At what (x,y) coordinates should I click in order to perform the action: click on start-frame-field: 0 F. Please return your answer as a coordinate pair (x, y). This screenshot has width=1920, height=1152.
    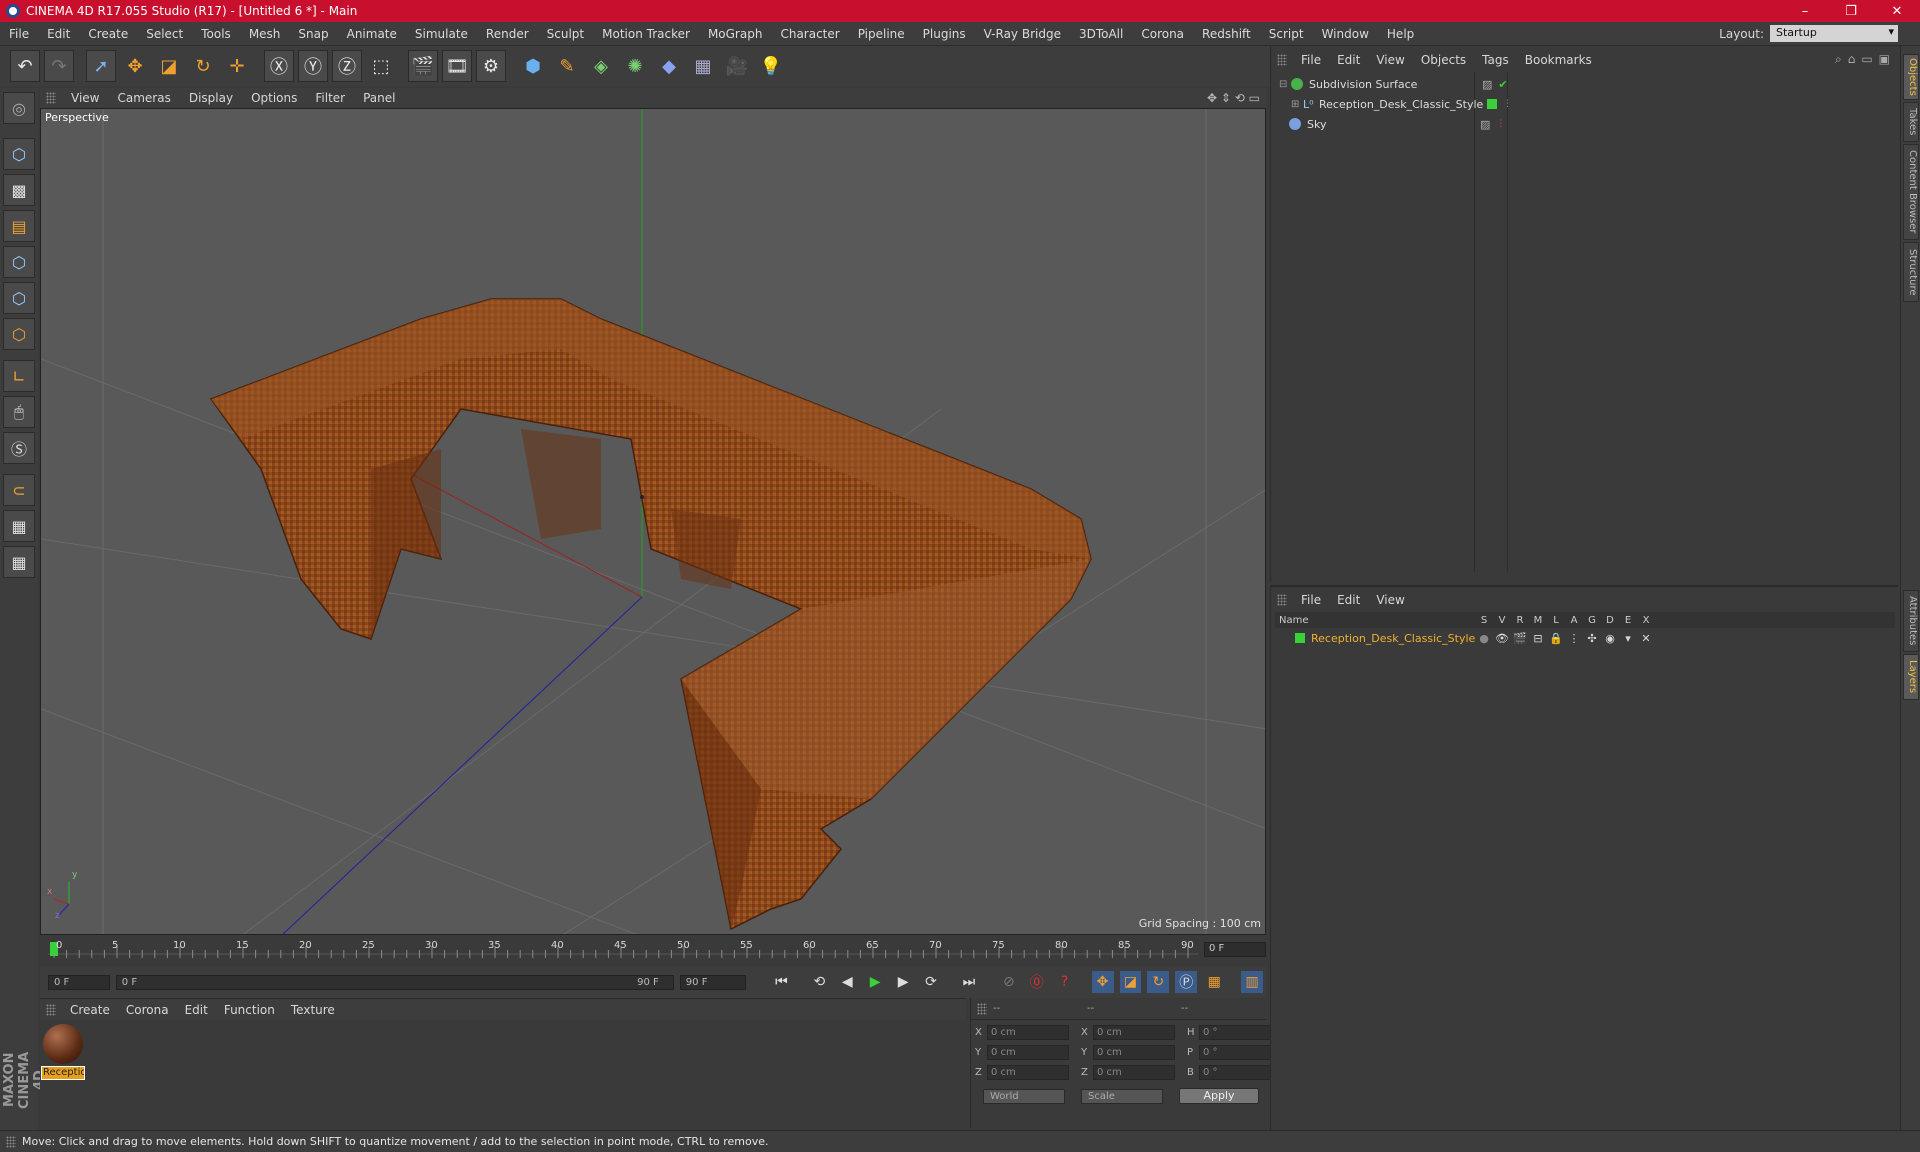
    Looking at the image, I should click on (79, 982).